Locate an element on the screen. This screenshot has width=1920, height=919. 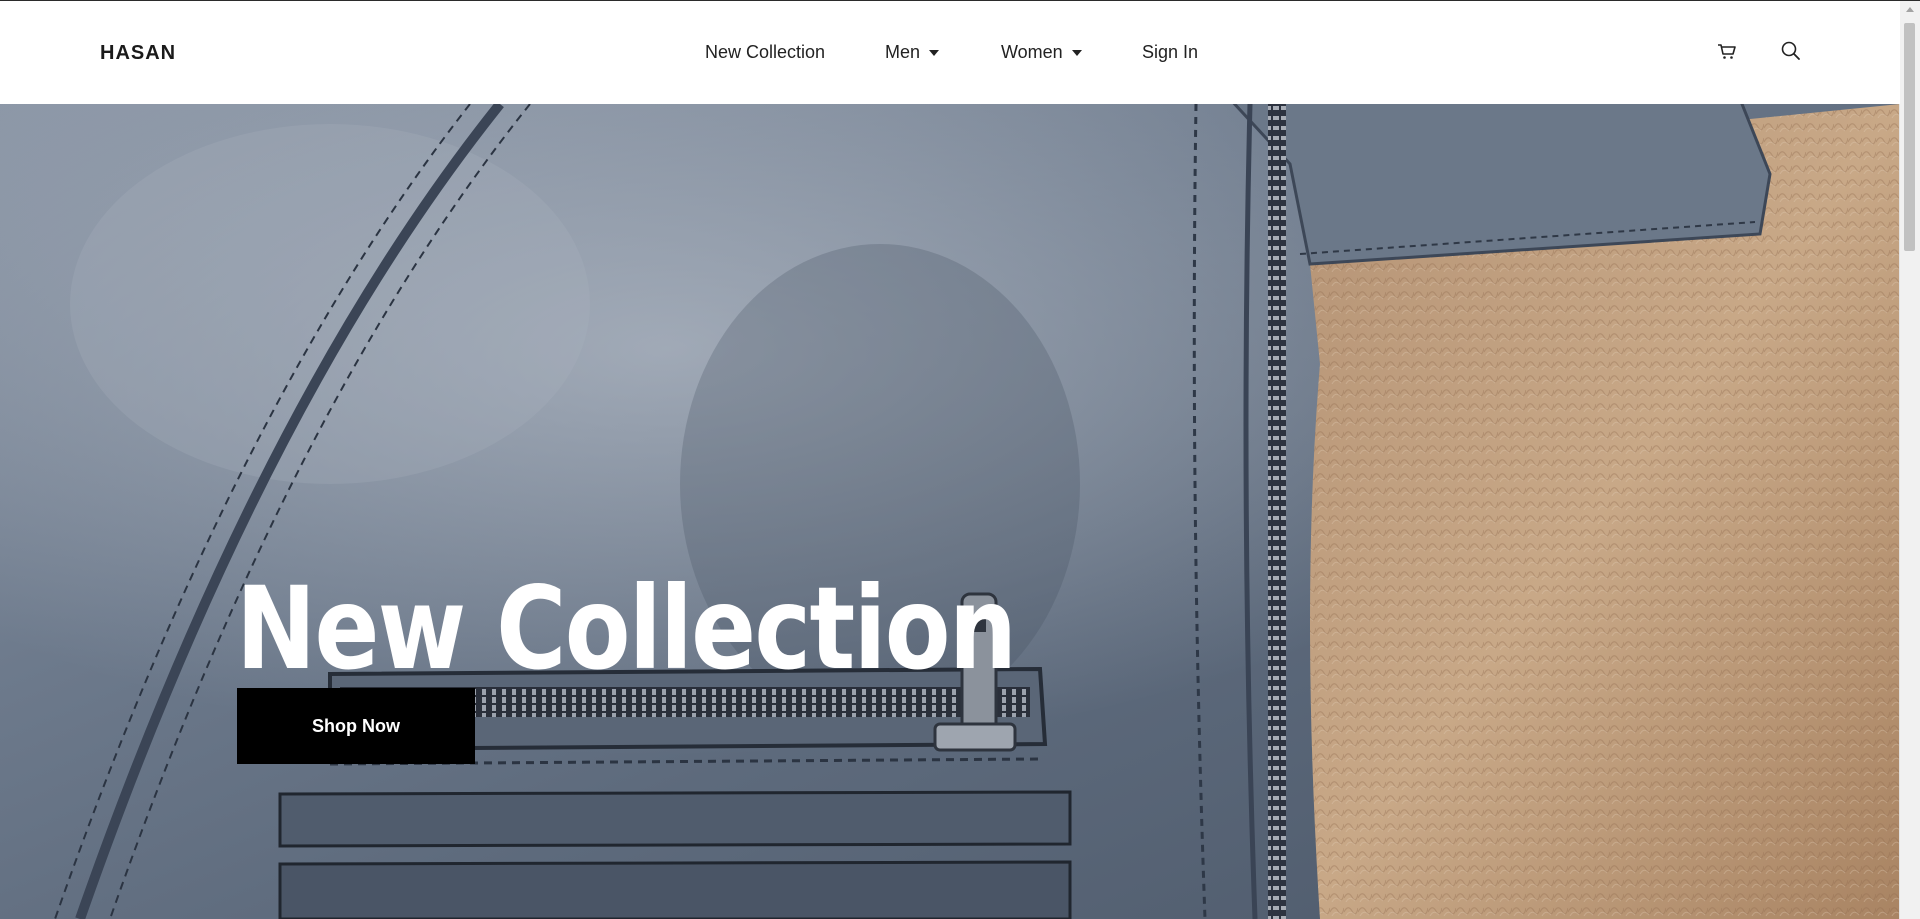
nav-new-collection: New Collection is located at coordinates (765, 52).